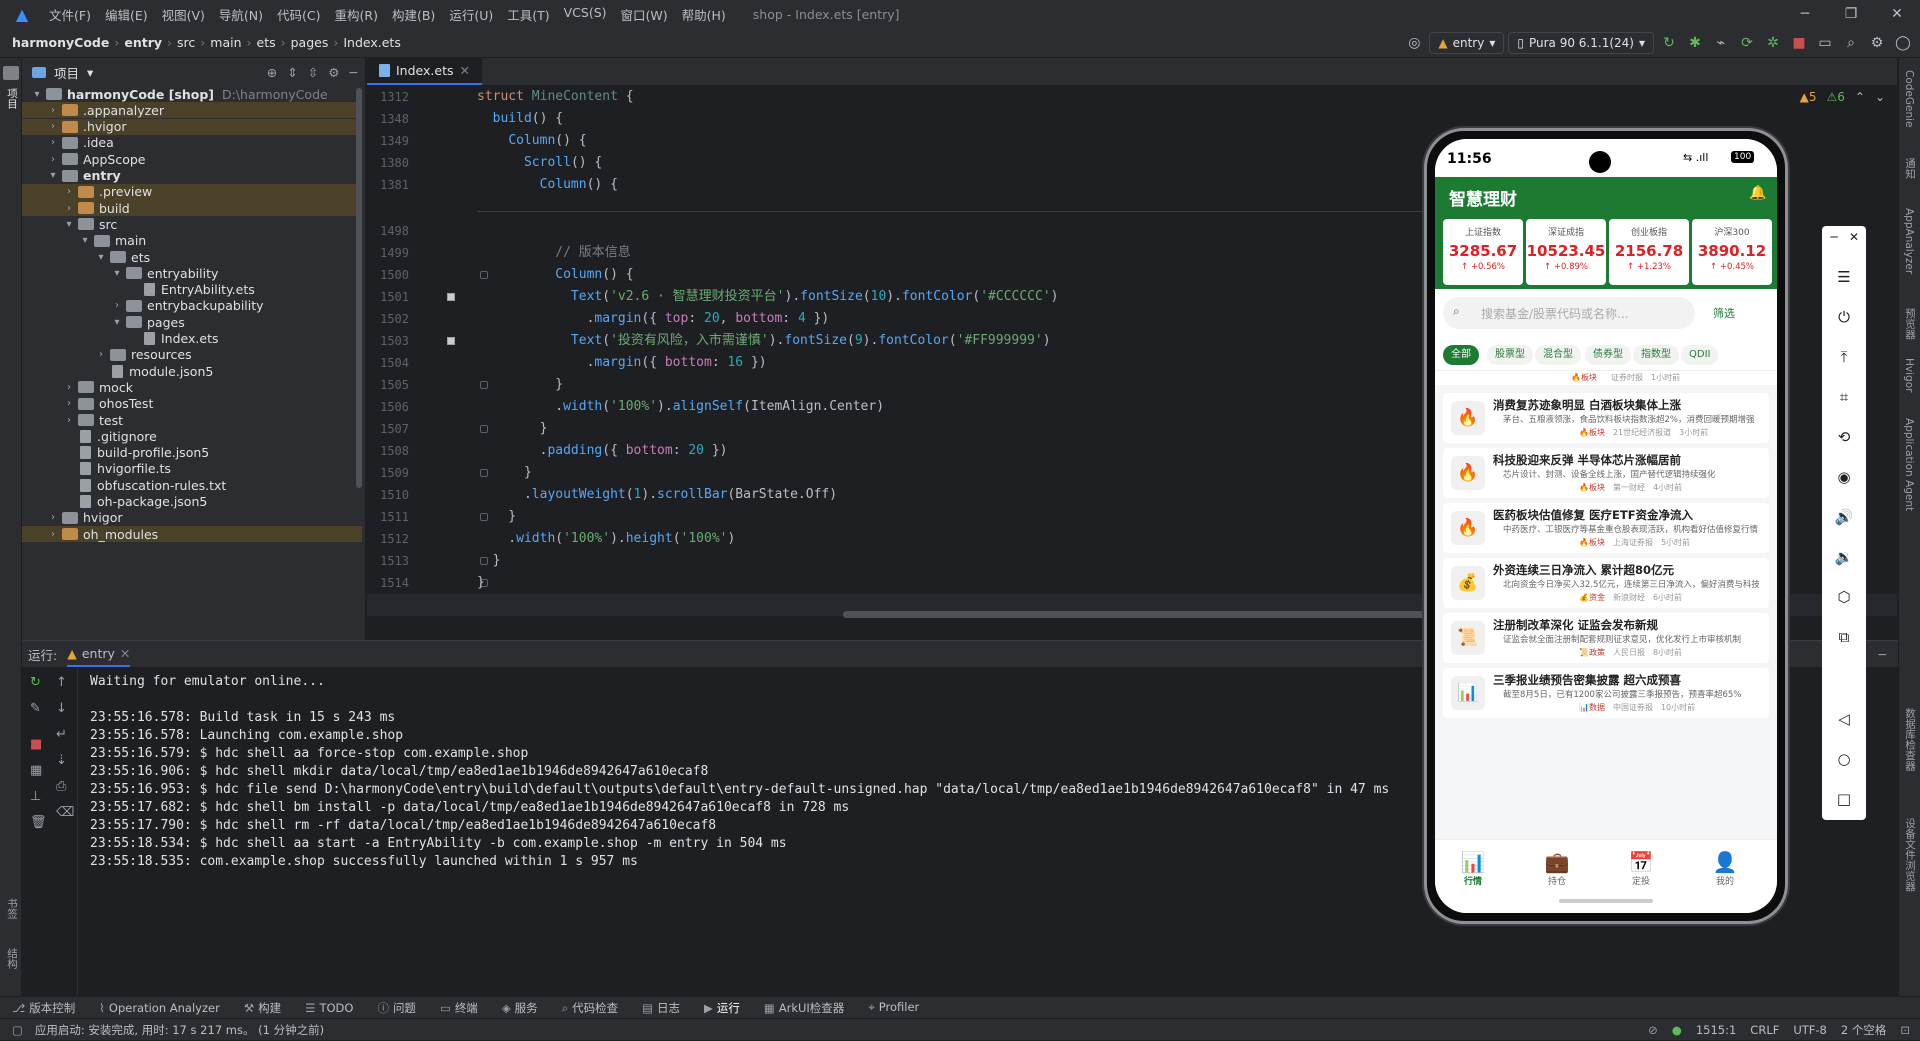 Image resolution: width=1920 pixels, height=1041 pixels. What do you see at coordinates (1844, 719) in the screenshot?
I see `back-icon: ◁` at bounding box center [1844, 719].